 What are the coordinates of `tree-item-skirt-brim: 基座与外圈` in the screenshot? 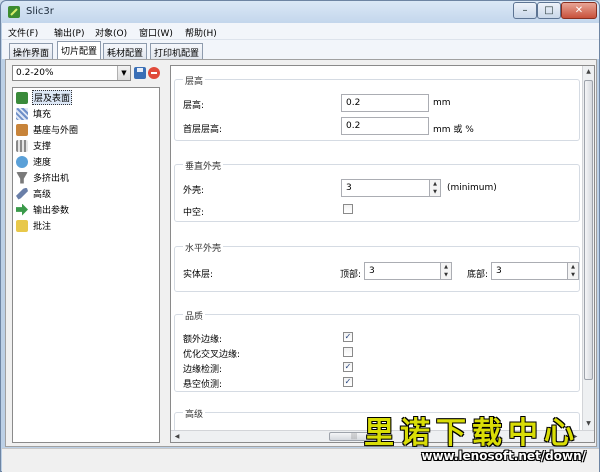 It's located at (47, 129).